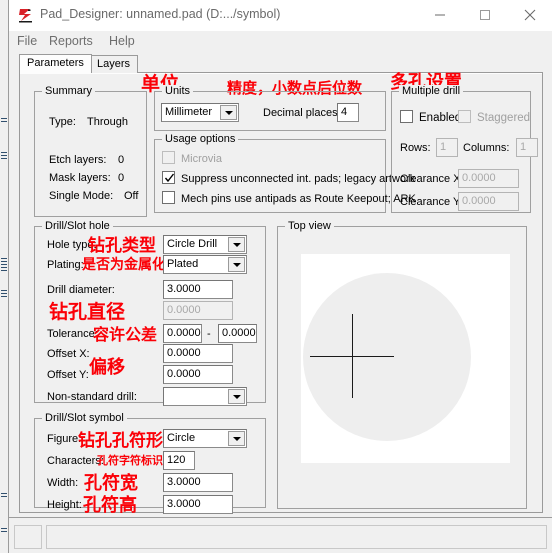 The image size is (552, 553). What do you see at coordinates (440, 118) in the screenshot?
I see `multiple-drill-enabled-label: Enabled` at bounding box center [440, 118].